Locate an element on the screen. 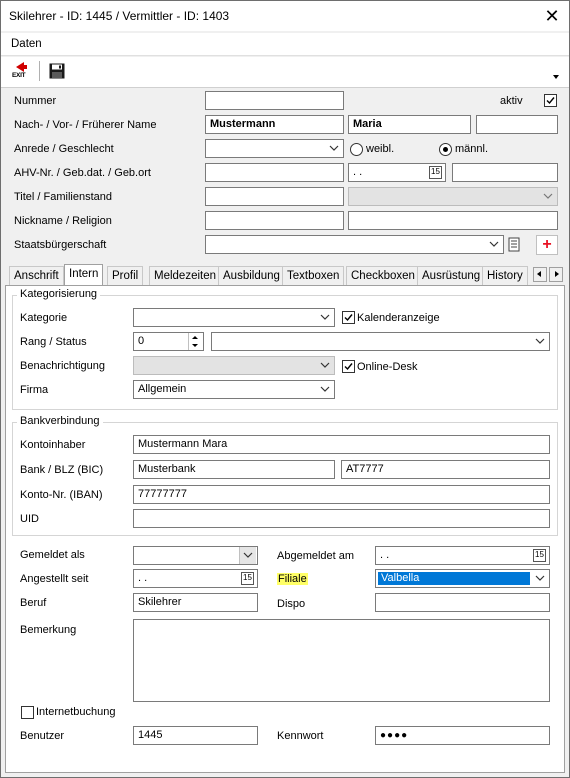  gebort-input is located at coordinates (505, 172).